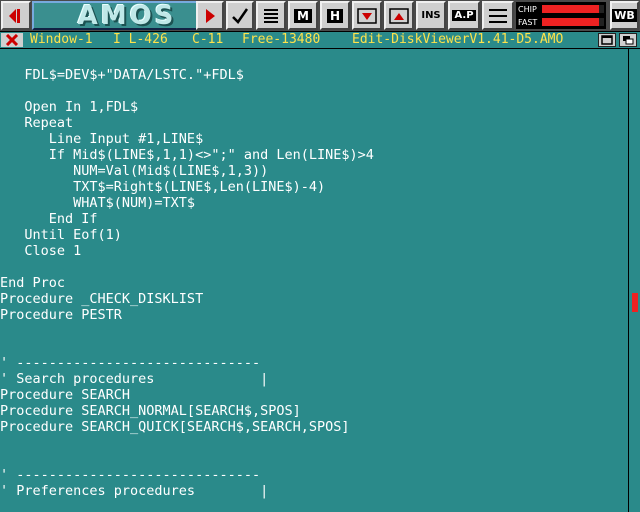 The image size is (640, 512). I want to click on code-line: Procedure SEARCH, so click(65, 395).